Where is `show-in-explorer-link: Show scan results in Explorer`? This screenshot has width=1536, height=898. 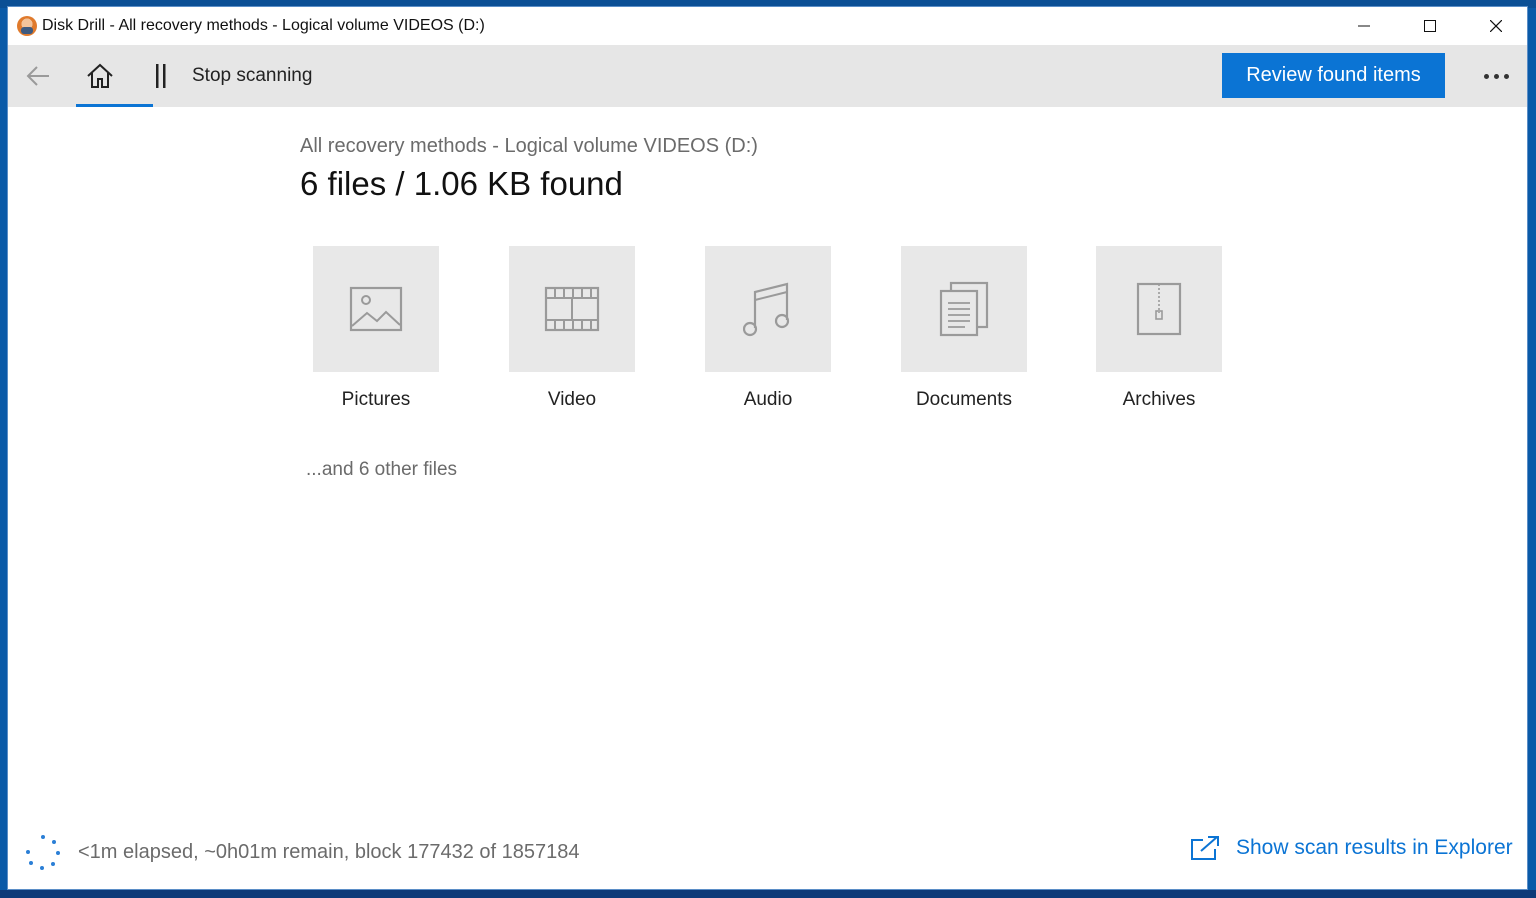
show-in-explorer-link: Show scan results in Explorer is located at coordinates (1351, 848).